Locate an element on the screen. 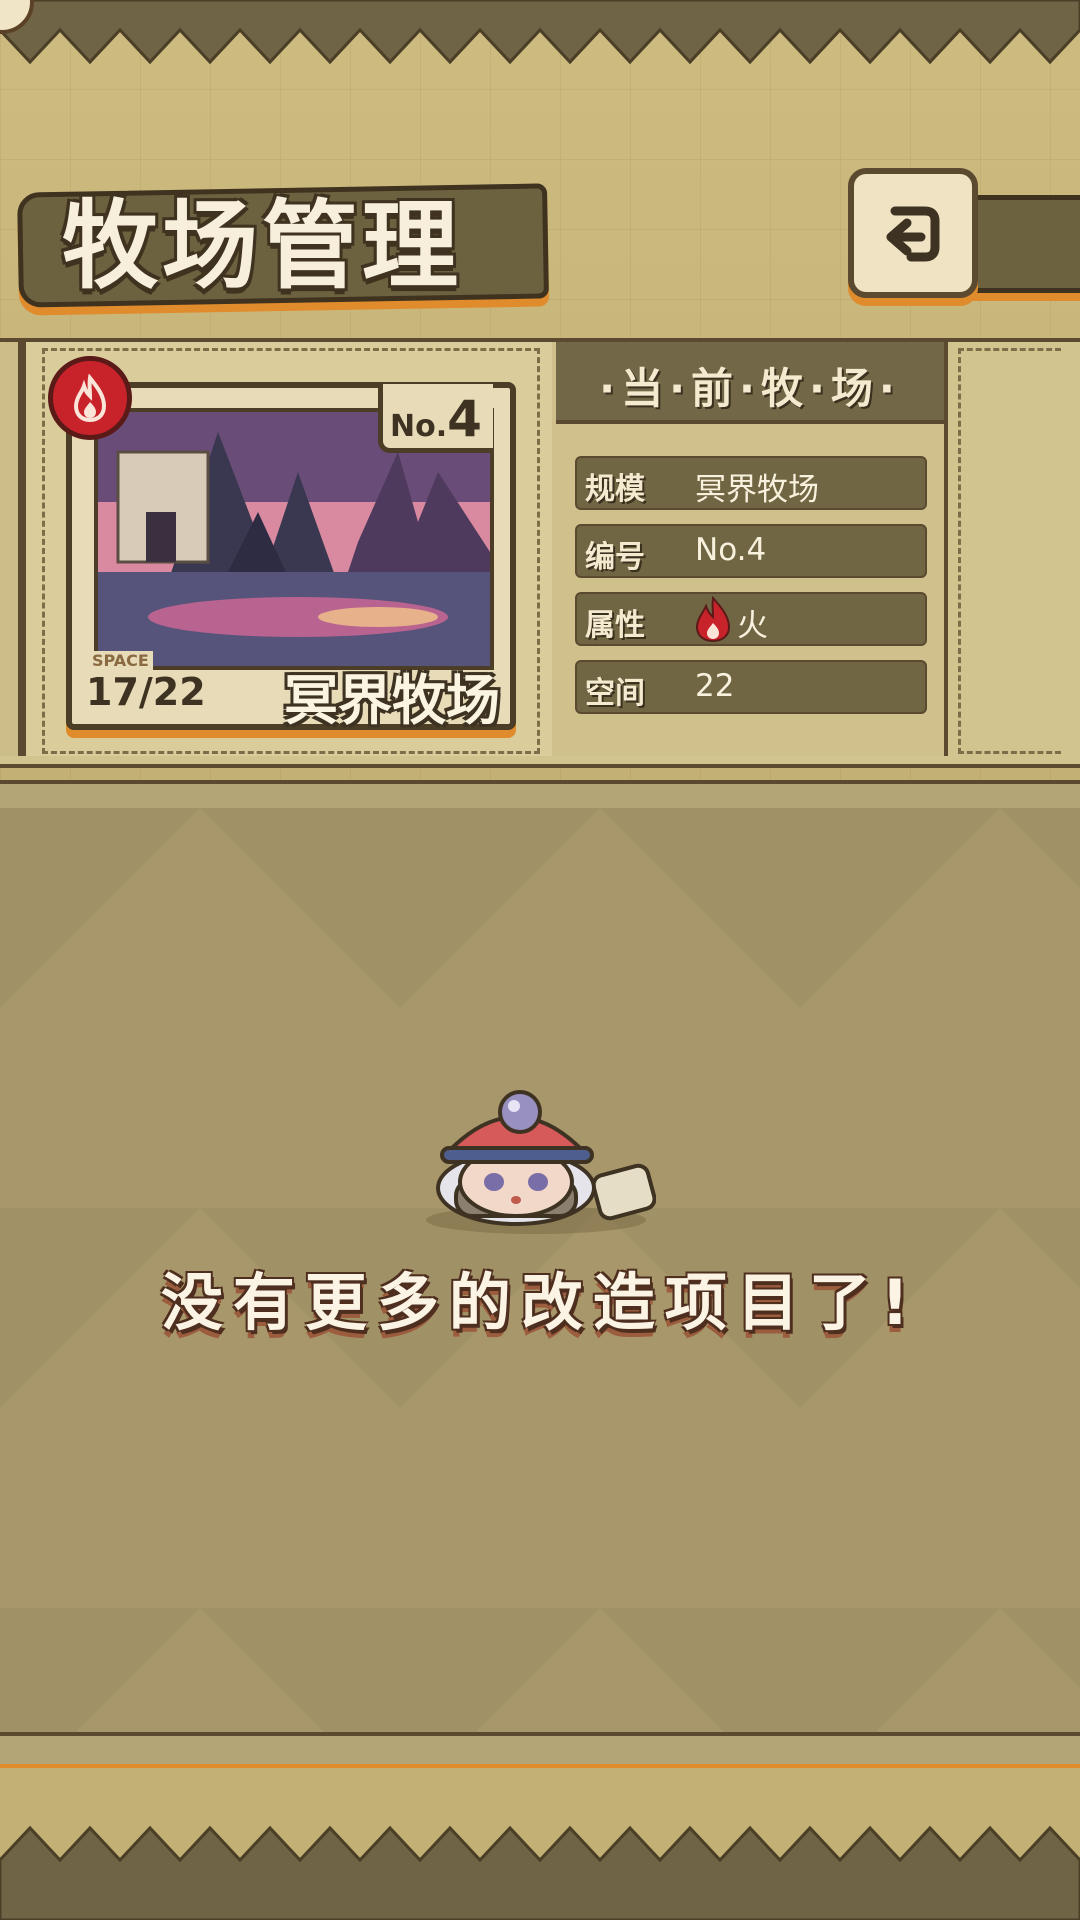 This screenshot has height=1920, width=1080. right-edge-dashed-border is located at coordinates (1009, 551).